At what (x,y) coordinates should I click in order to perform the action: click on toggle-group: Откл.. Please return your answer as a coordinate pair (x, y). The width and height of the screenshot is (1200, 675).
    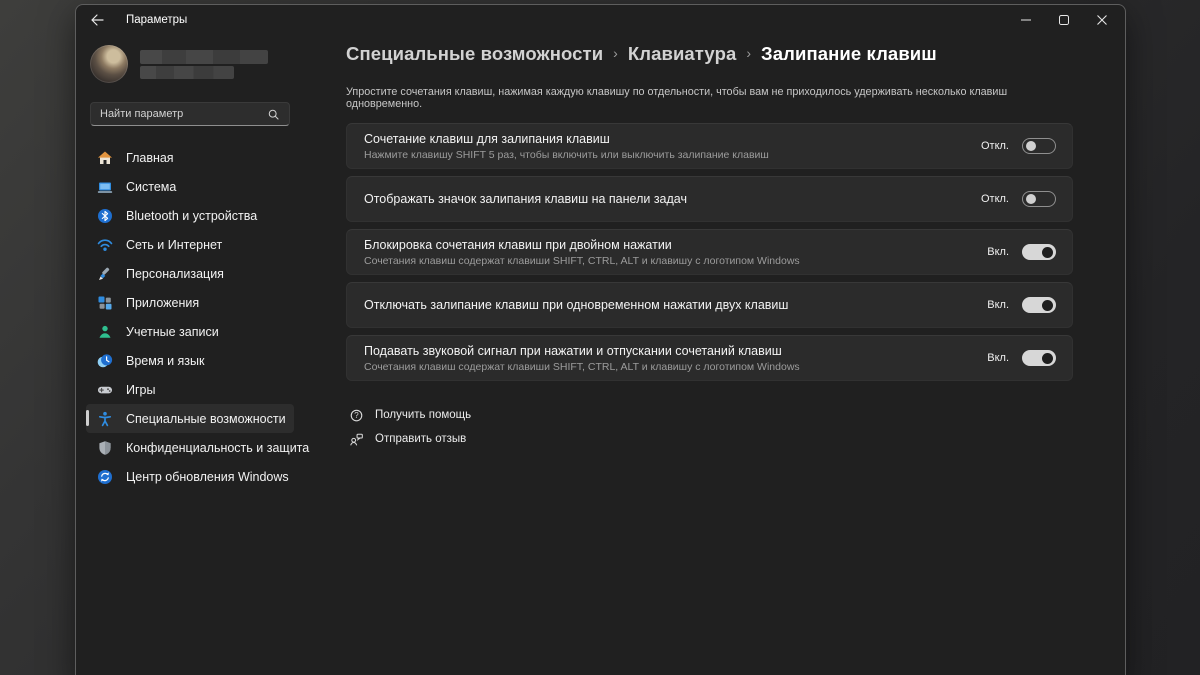
    Looking at the image, I should click on (1018, 146).